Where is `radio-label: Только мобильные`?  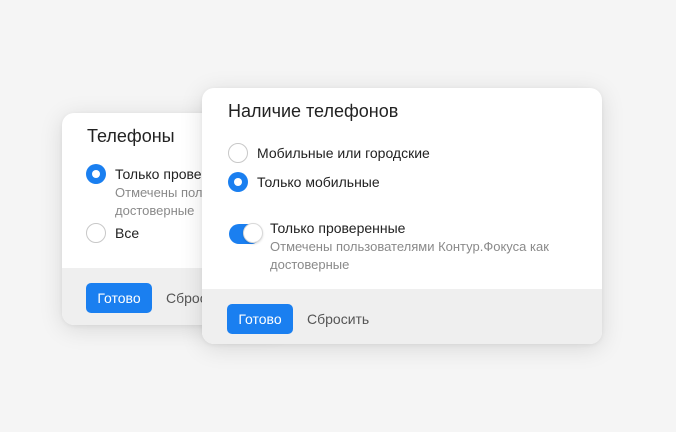 radio-label: Только мобильные is located at coordinates (318, 182).